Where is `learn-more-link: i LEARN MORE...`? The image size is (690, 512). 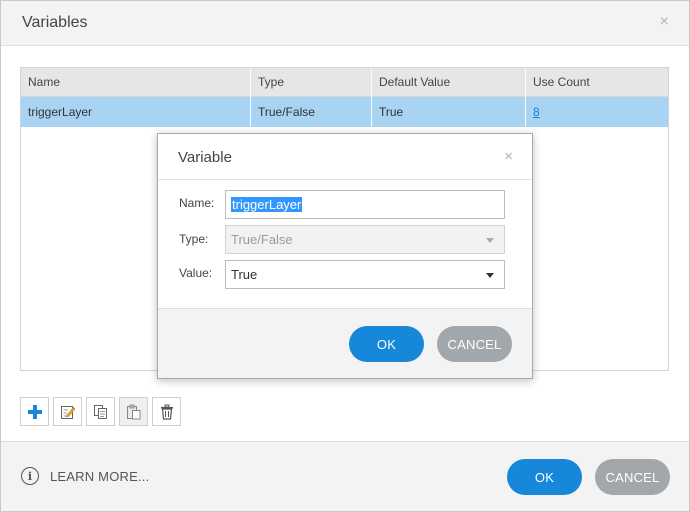
learn-more-link: i LEARN MORE... is located at coordinates (85, 476).